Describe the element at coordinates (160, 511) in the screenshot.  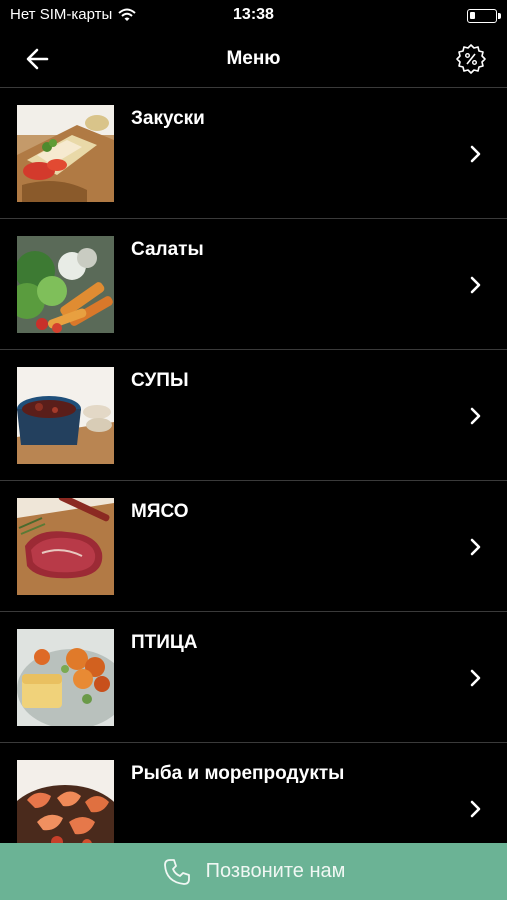
I see `menu-item-label: МЯСО` at that location.